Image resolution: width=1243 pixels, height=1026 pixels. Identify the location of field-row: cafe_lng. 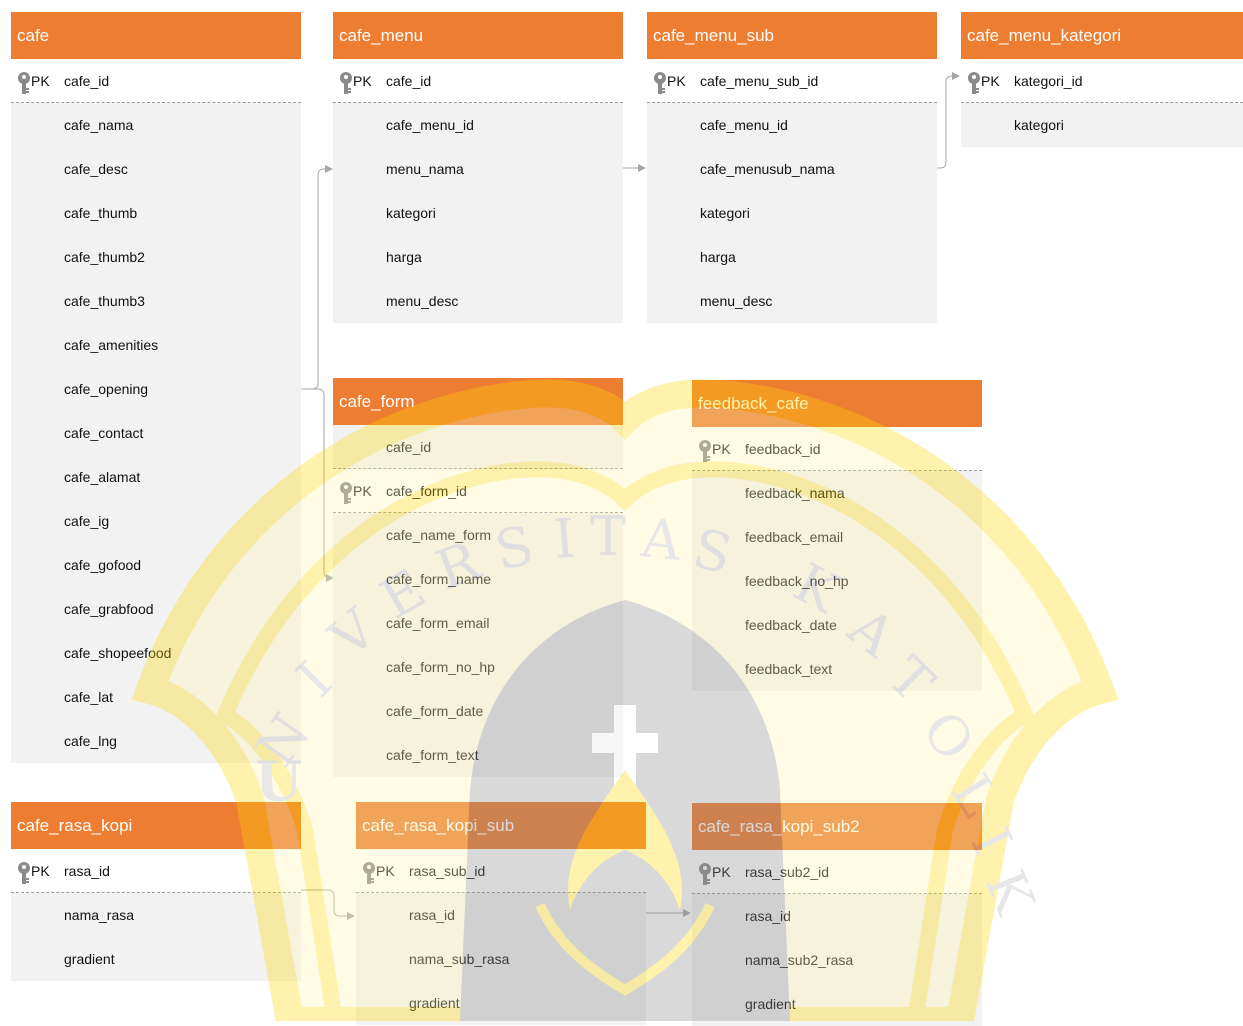
(156, 741).